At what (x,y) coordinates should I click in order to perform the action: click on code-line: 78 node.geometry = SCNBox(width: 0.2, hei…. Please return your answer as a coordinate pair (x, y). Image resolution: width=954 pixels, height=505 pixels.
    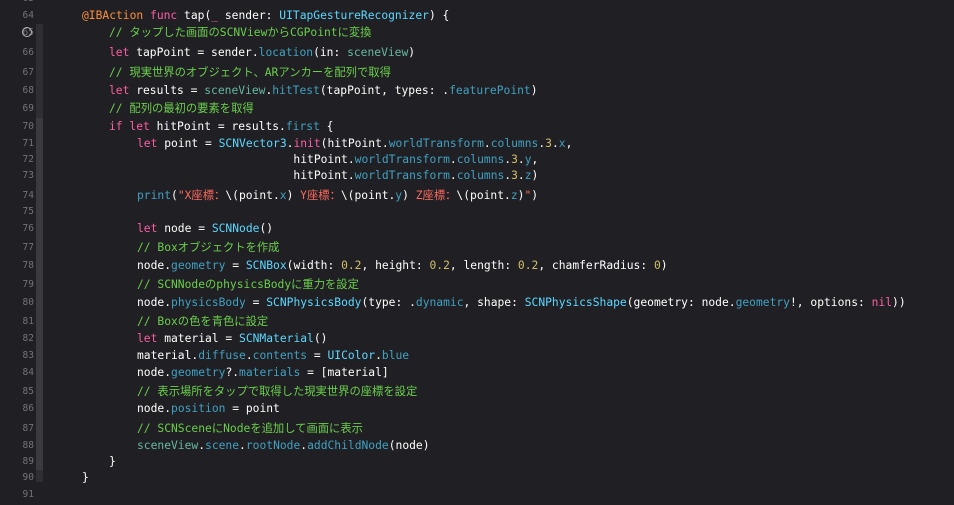
    Looking at the image, I should click on (477, 265).